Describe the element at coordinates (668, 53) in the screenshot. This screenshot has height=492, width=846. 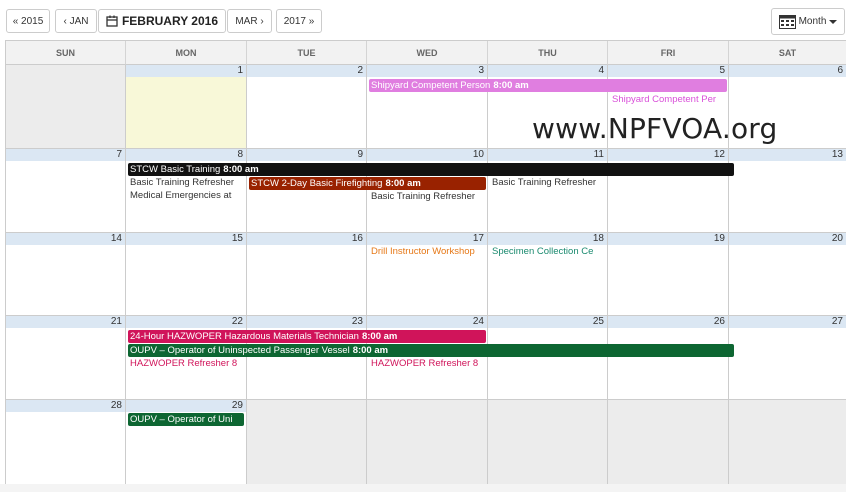
I see `dow-fri: FRI` at that location.